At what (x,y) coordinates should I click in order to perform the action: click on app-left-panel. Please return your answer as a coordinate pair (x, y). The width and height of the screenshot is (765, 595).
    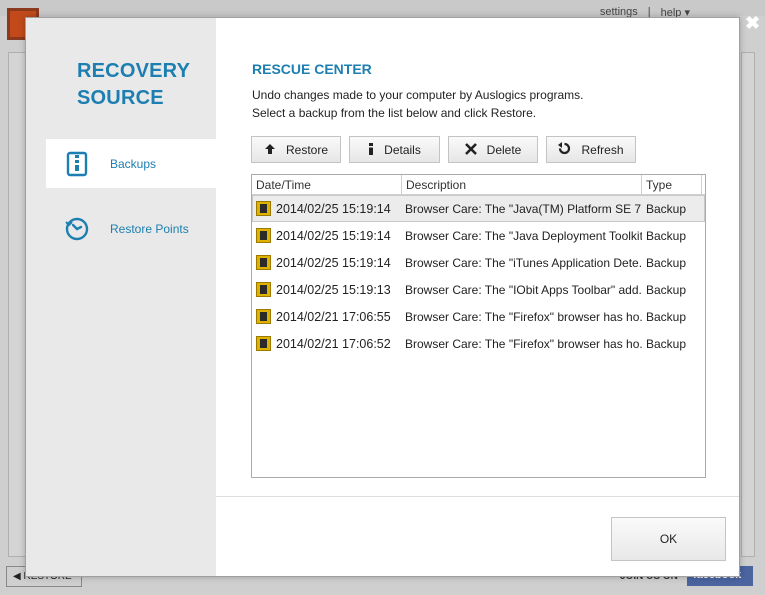
    Looking at the image, I should click on (17, 304).